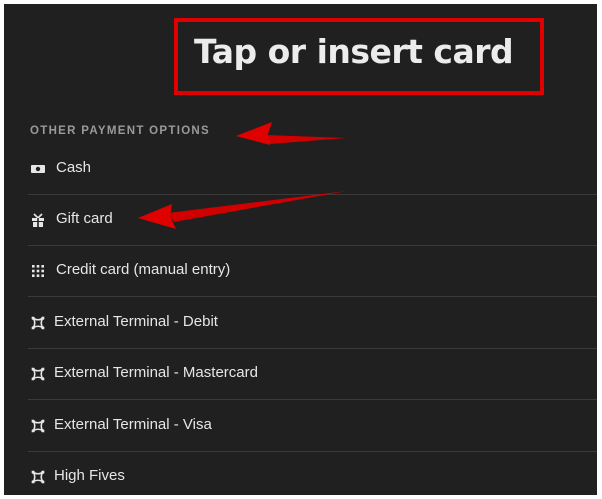 This screenshot has height=499, width=602. Describe the element at coordinates (312, 426) in the screenshot. I see `option-external-visa: External Terminal - Visa` at that location.